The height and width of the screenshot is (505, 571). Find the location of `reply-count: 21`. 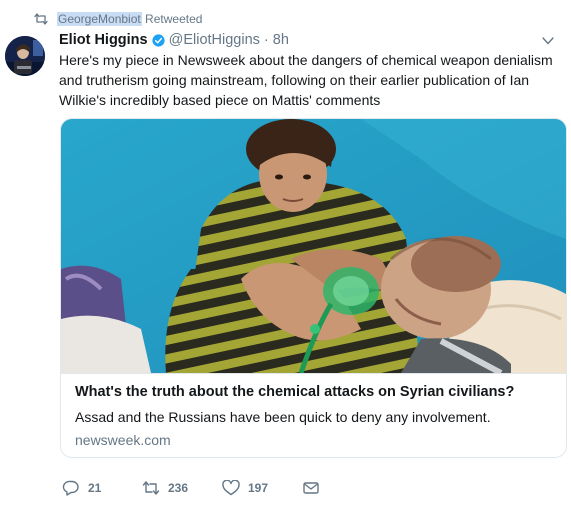

reply-count: 21 is located at coordinates (95, 488).